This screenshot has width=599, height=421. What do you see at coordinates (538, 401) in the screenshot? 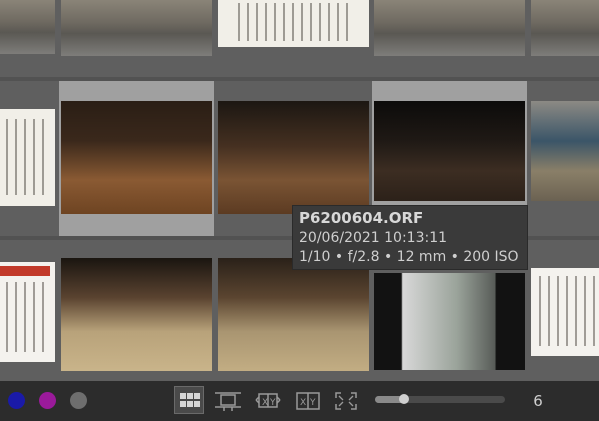
I see `columns-count: 6` at bounding box center [538, 401].